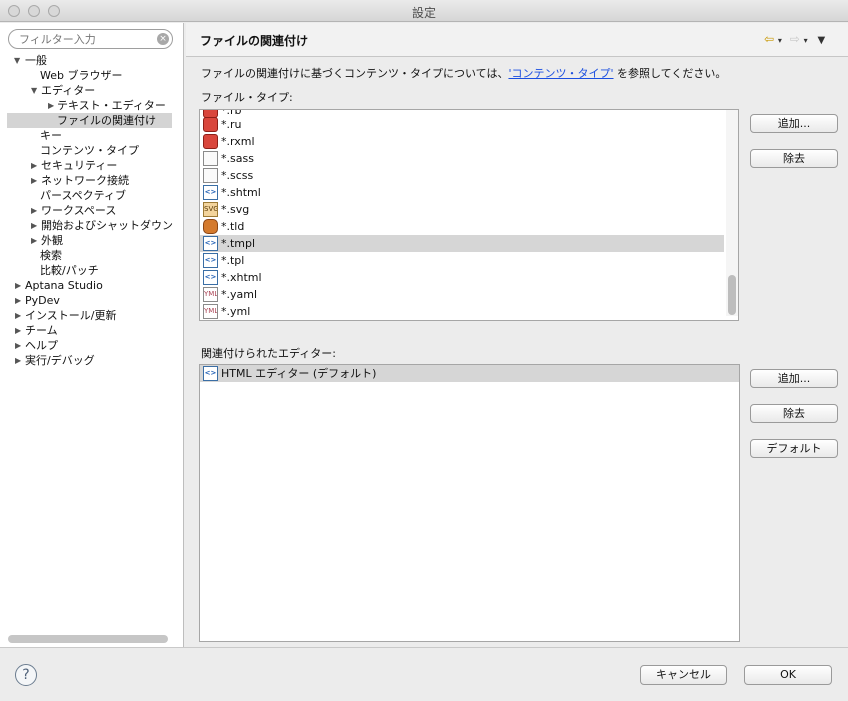 The width and height of the screenshot is (848, 701). Describe the element at coordinates (794, 413) in the screenshot. I see `remove-editor-button: 除去` at that location.